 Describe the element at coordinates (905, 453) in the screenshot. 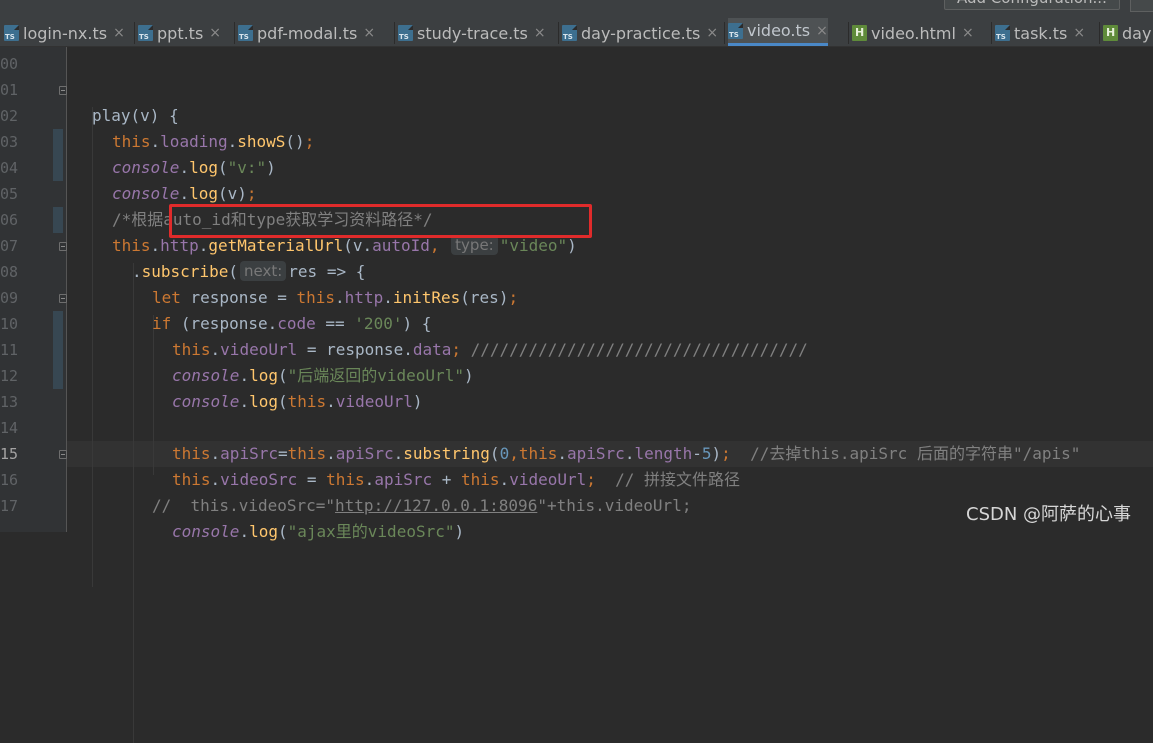

I see `comment-token: //去掉this.apiSrc 后面的字符串"/apis"` at that location.